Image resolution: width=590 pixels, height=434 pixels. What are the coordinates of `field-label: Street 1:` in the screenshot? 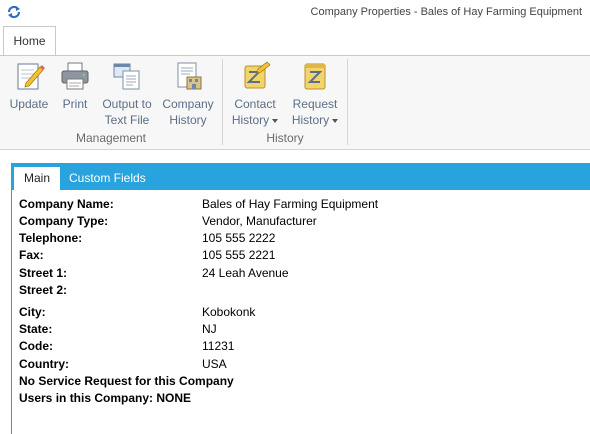 It's located at (43, 273).